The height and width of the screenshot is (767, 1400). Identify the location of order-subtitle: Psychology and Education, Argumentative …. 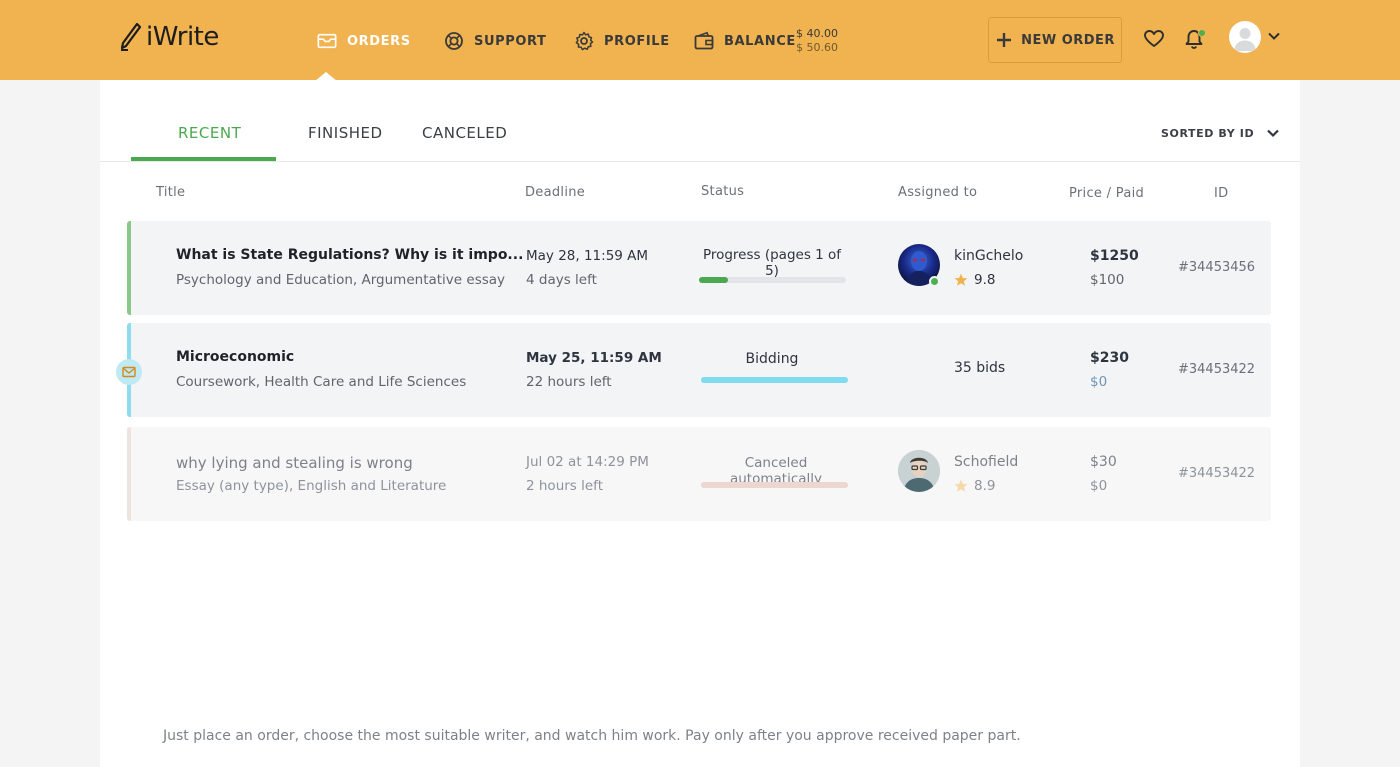
(341, 280).